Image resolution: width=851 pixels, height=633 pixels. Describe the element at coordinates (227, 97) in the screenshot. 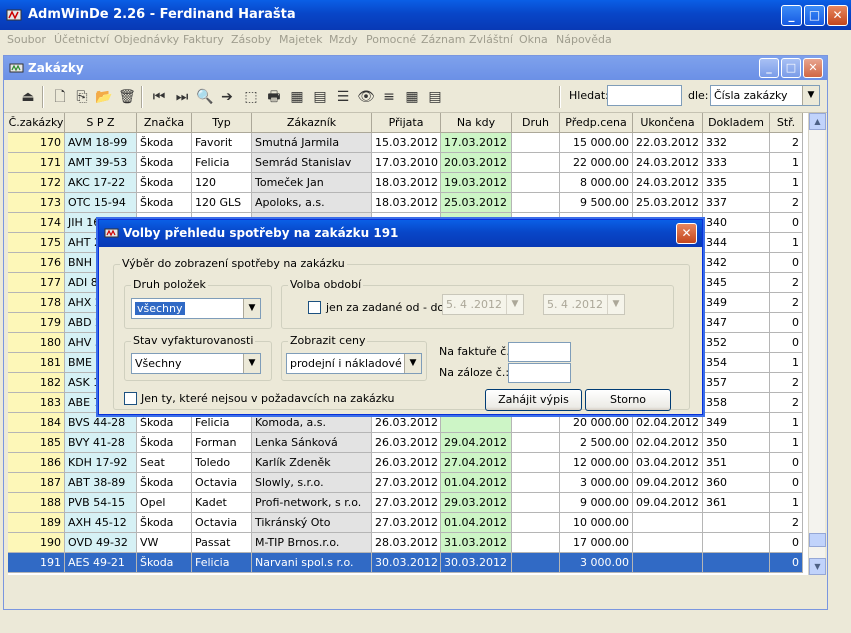

I see `go-arrow-icon: ➔` at that location.